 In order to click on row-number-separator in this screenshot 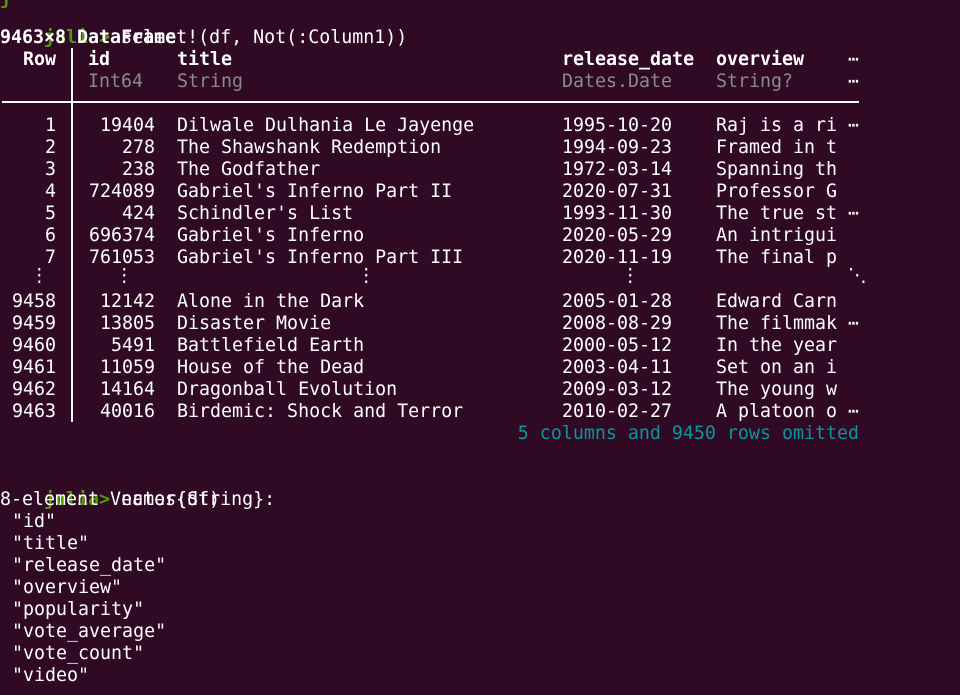, I will do `click(72, 235)`.